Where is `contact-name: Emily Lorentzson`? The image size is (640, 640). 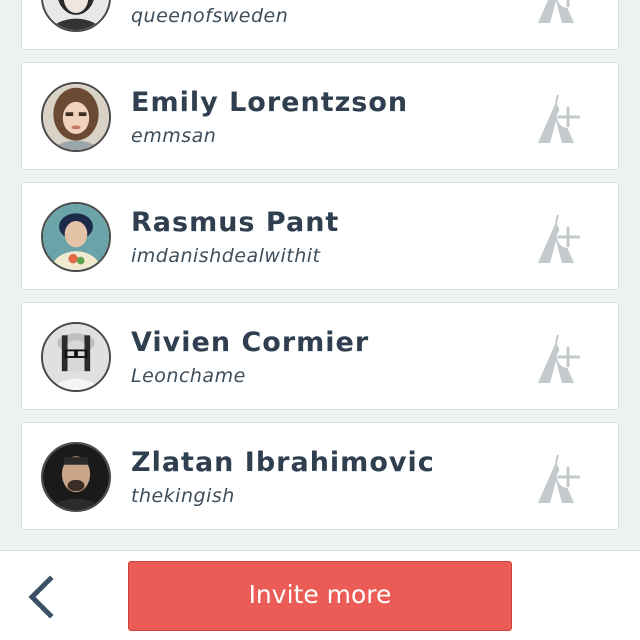
contact-name: Emily Lorentzson is located at coordinates (270, 102).